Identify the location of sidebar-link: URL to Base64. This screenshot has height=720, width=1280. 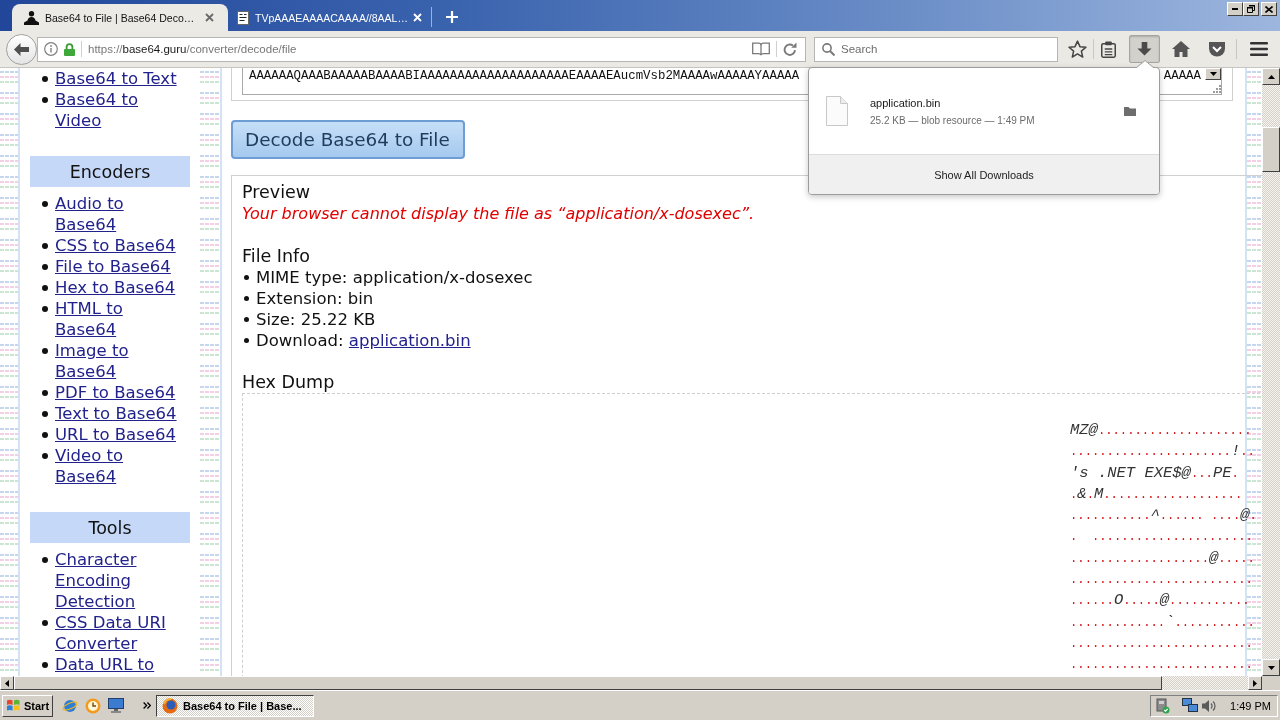
(120, 434).